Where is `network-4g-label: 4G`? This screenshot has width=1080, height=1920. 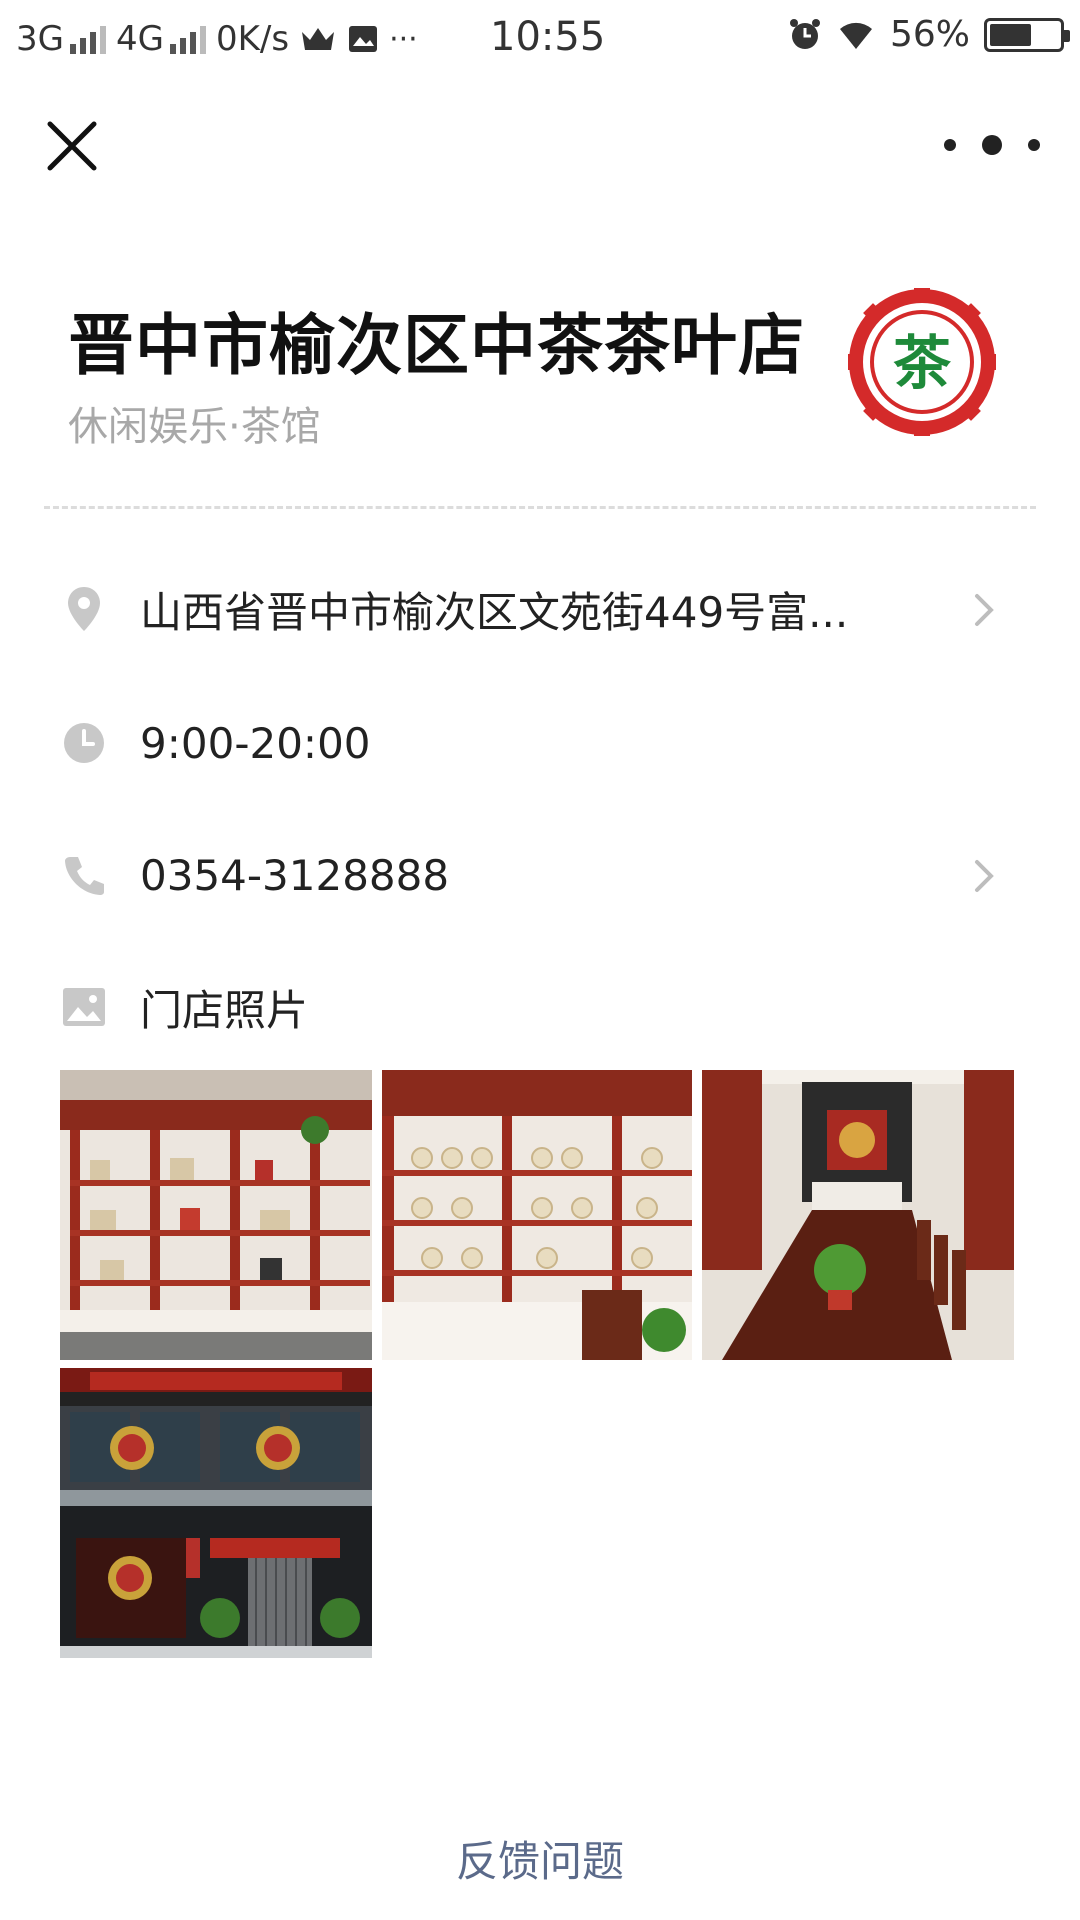 network-4g-label: 4G is located at coordinates (139, 39).